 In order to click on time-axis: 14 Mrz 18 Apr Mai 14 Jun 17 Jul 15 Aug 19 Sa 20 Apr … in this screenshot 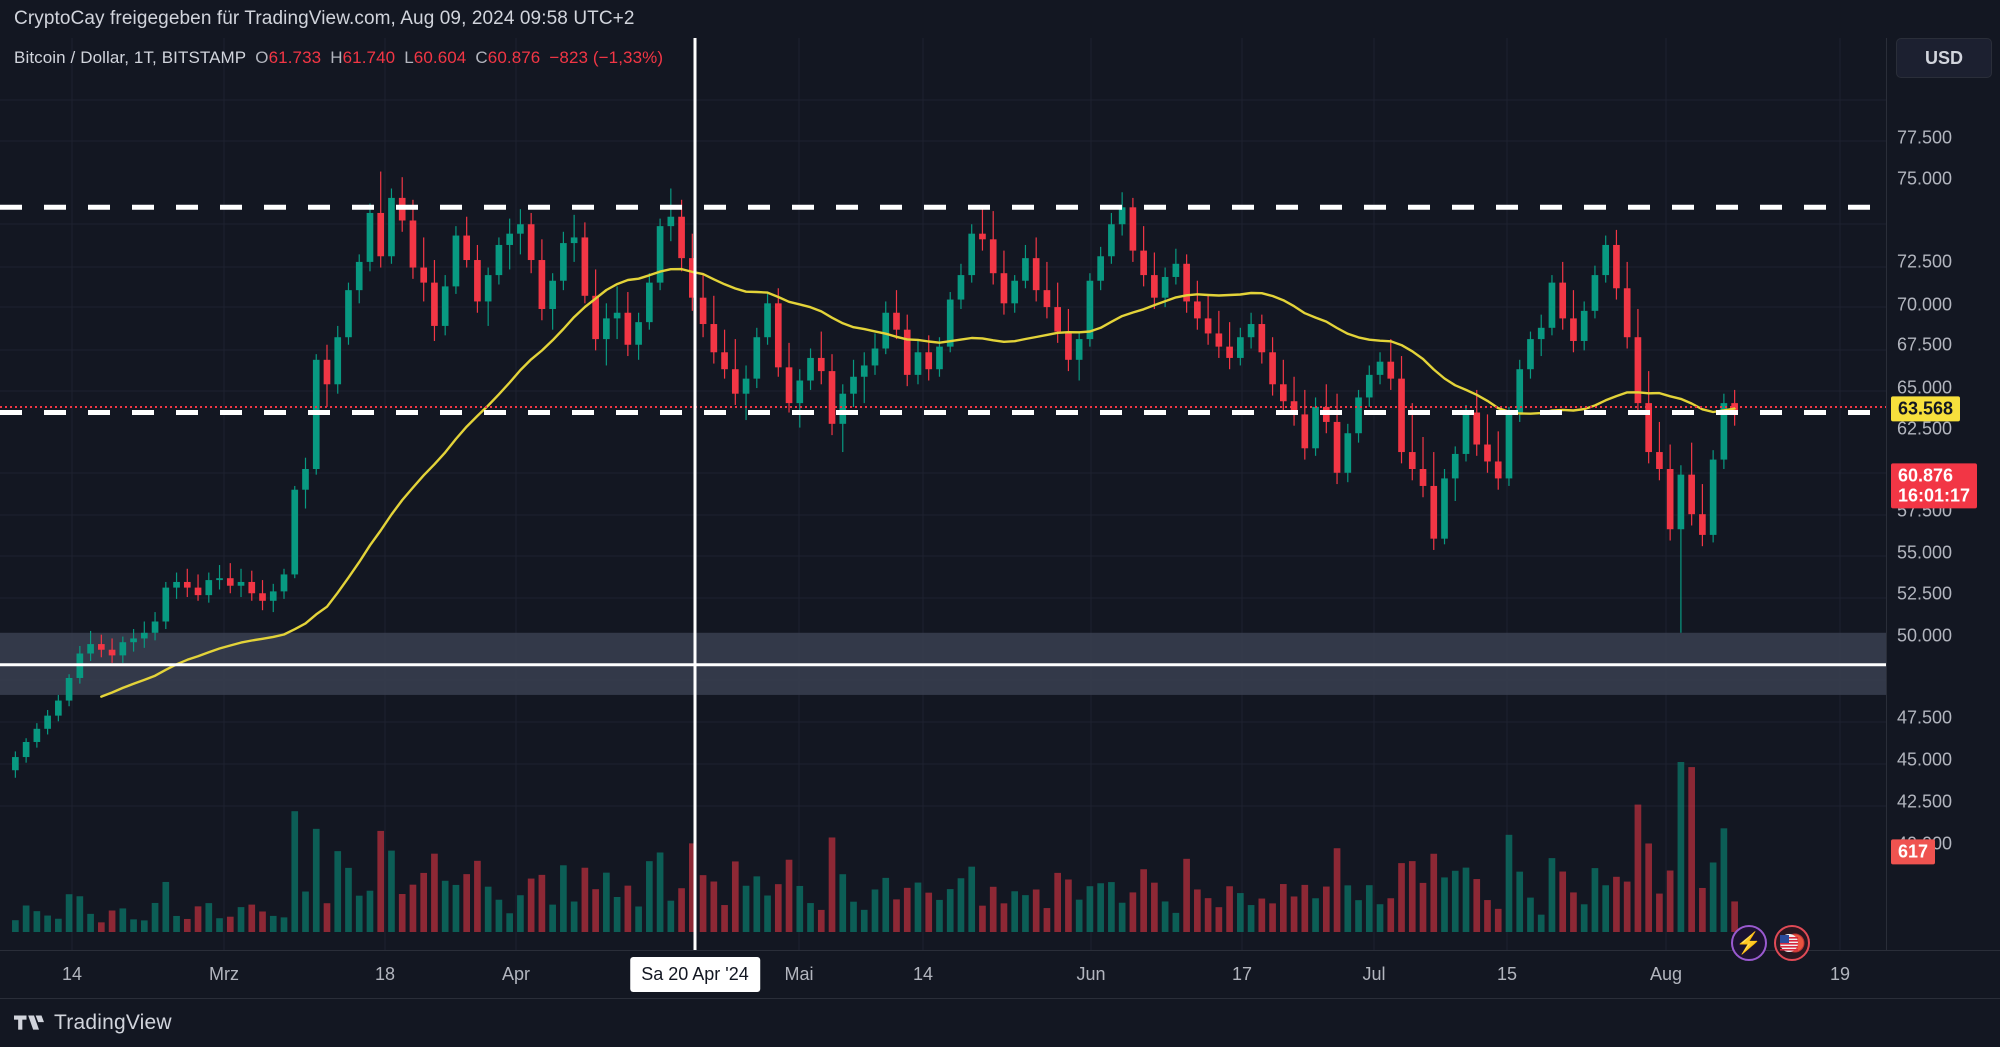, I will do `click(1000, 974)`.